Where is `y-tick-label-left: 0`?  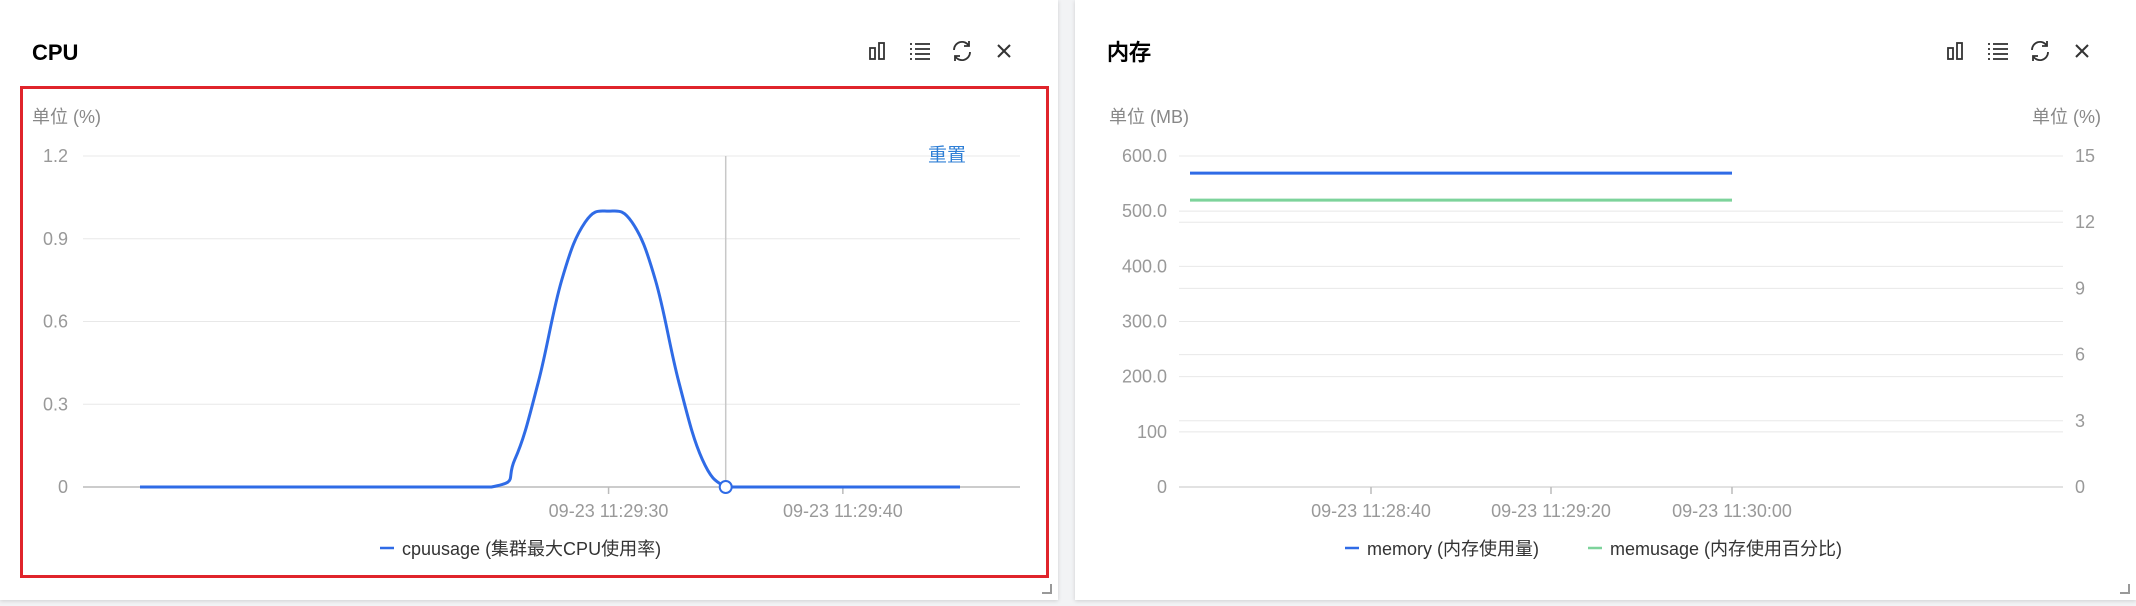 y-tick-label-left: 0 is located at coordinates (1162, 487).